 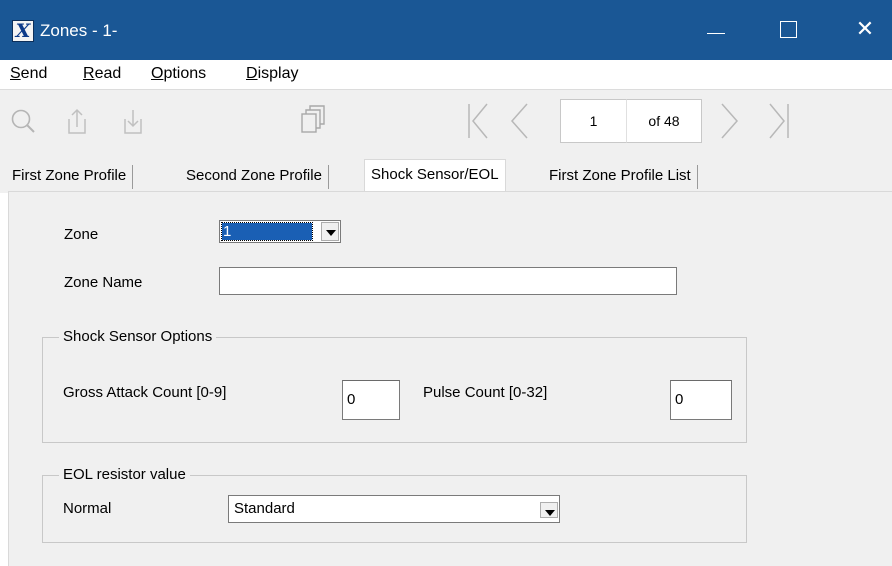 I want to click on tab-second-zone-profile: Second Zone Profile, so click(x=254, y=177).